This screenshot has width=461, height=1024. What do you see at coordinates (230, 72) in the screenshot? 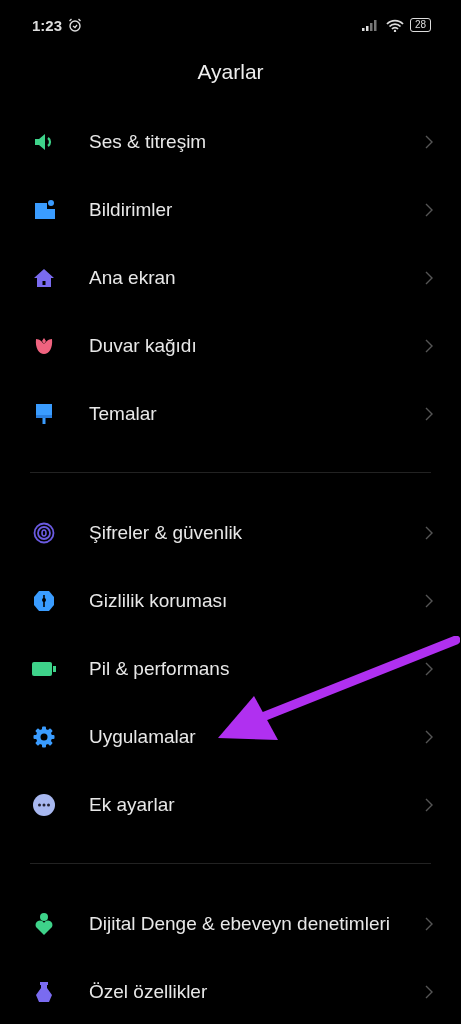
I see `page-title: Ayarlar` at bounding box center [230, 72].